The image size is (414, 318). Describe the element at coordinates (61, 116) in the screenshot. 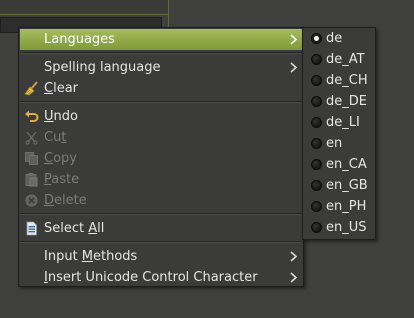

I see `menu-item-label: Undo` at that location.